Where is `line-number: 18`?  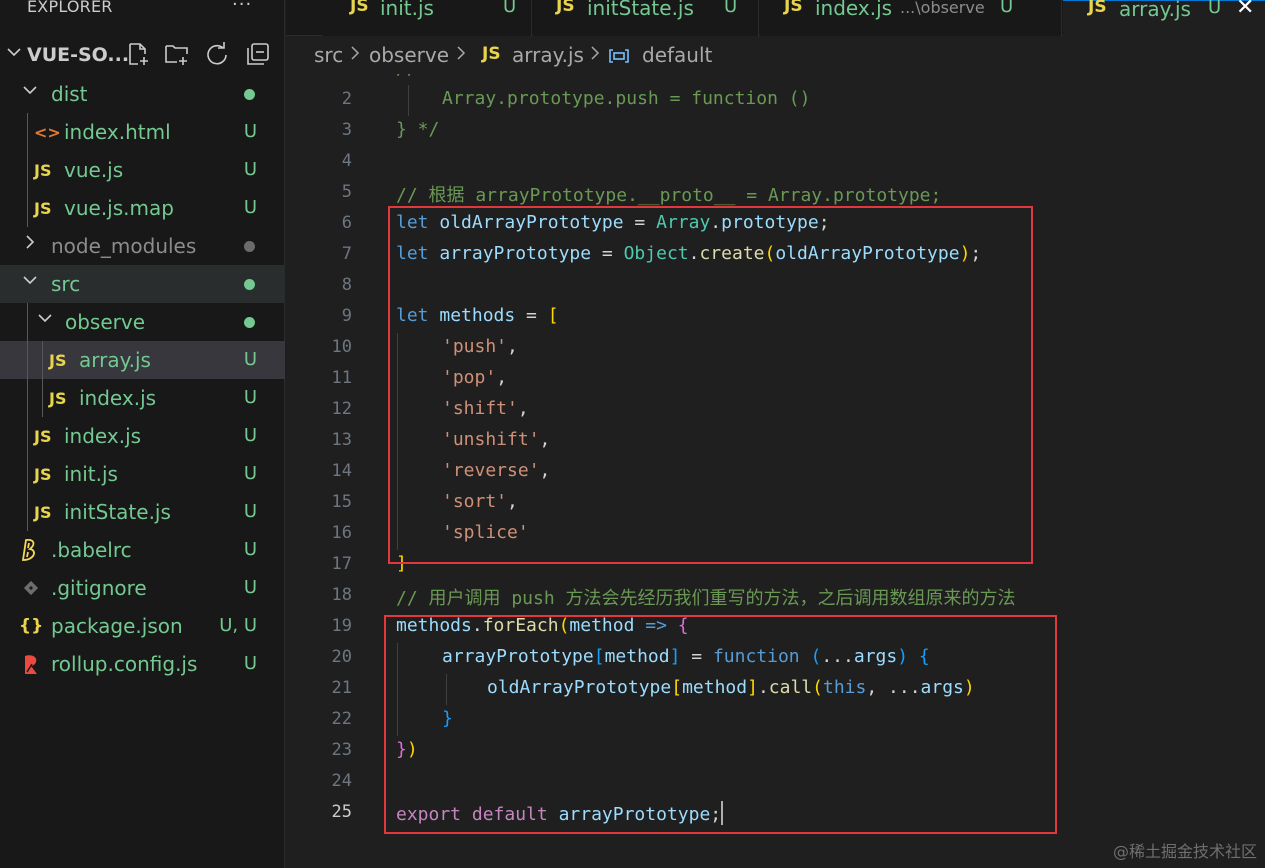 line-number: 18 is located at coordinates (341, 595).